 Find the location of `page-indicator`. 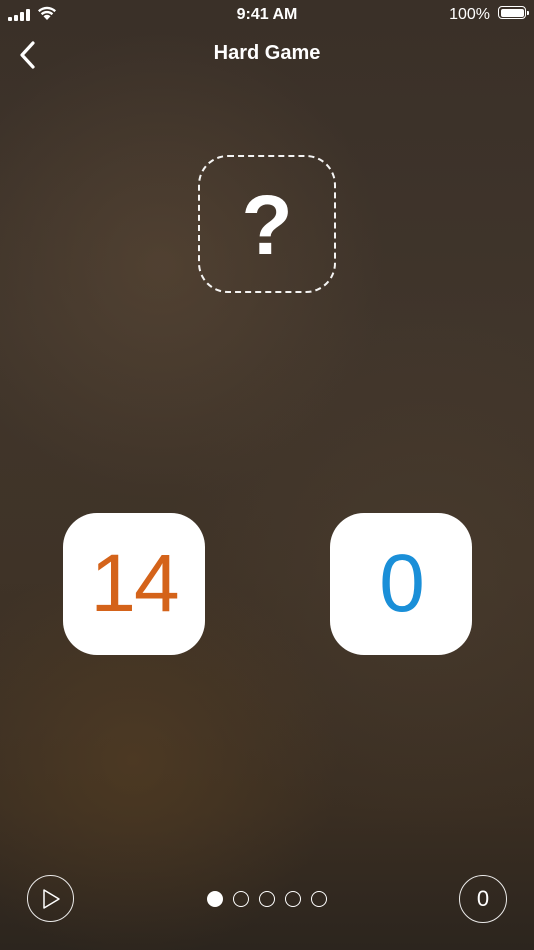

page-indicator is located at coordinates (267, 899).